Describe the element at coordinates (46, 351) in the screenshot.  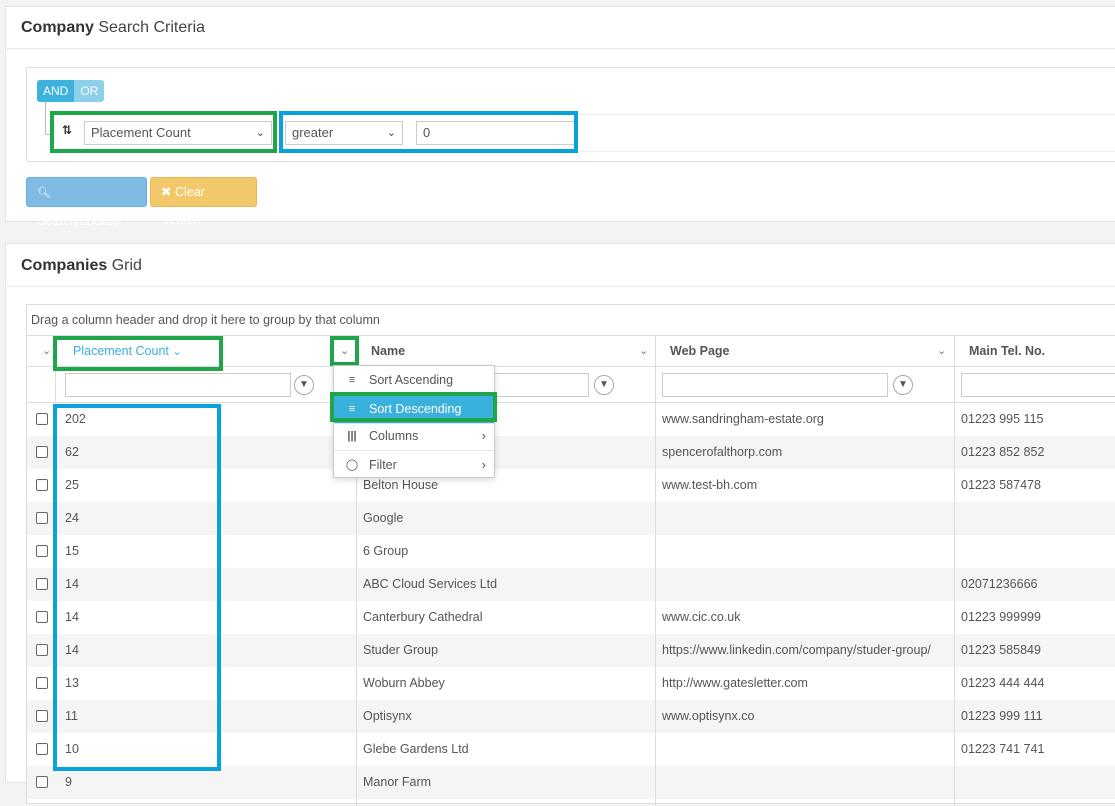
I see `chevron-down-icon: ⌄` at that location.